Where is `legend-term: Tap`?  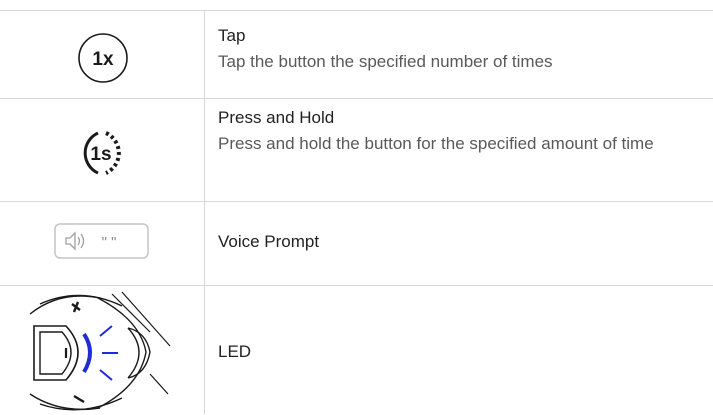 legend-term: Tap is located at coordinates (232, 35).